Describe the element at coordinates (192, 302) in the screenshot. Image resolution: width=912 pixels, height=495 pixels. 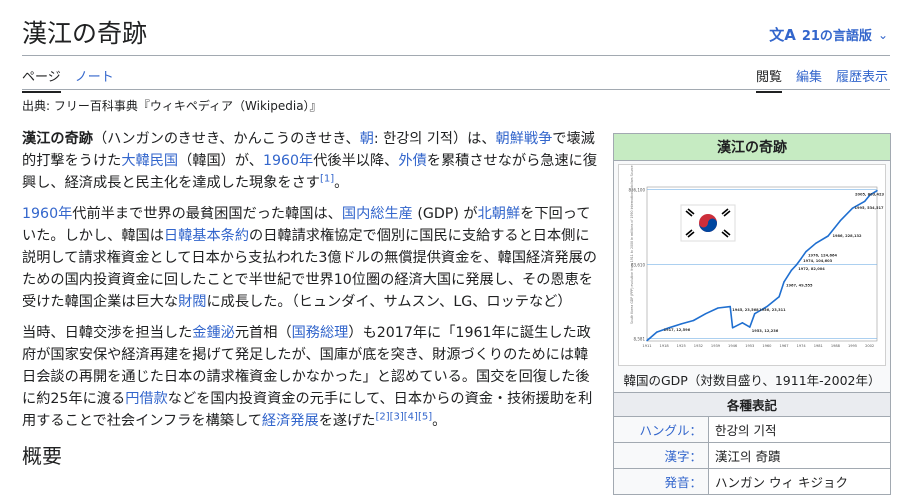
I see `link-chaebol: 財閥` at that location.